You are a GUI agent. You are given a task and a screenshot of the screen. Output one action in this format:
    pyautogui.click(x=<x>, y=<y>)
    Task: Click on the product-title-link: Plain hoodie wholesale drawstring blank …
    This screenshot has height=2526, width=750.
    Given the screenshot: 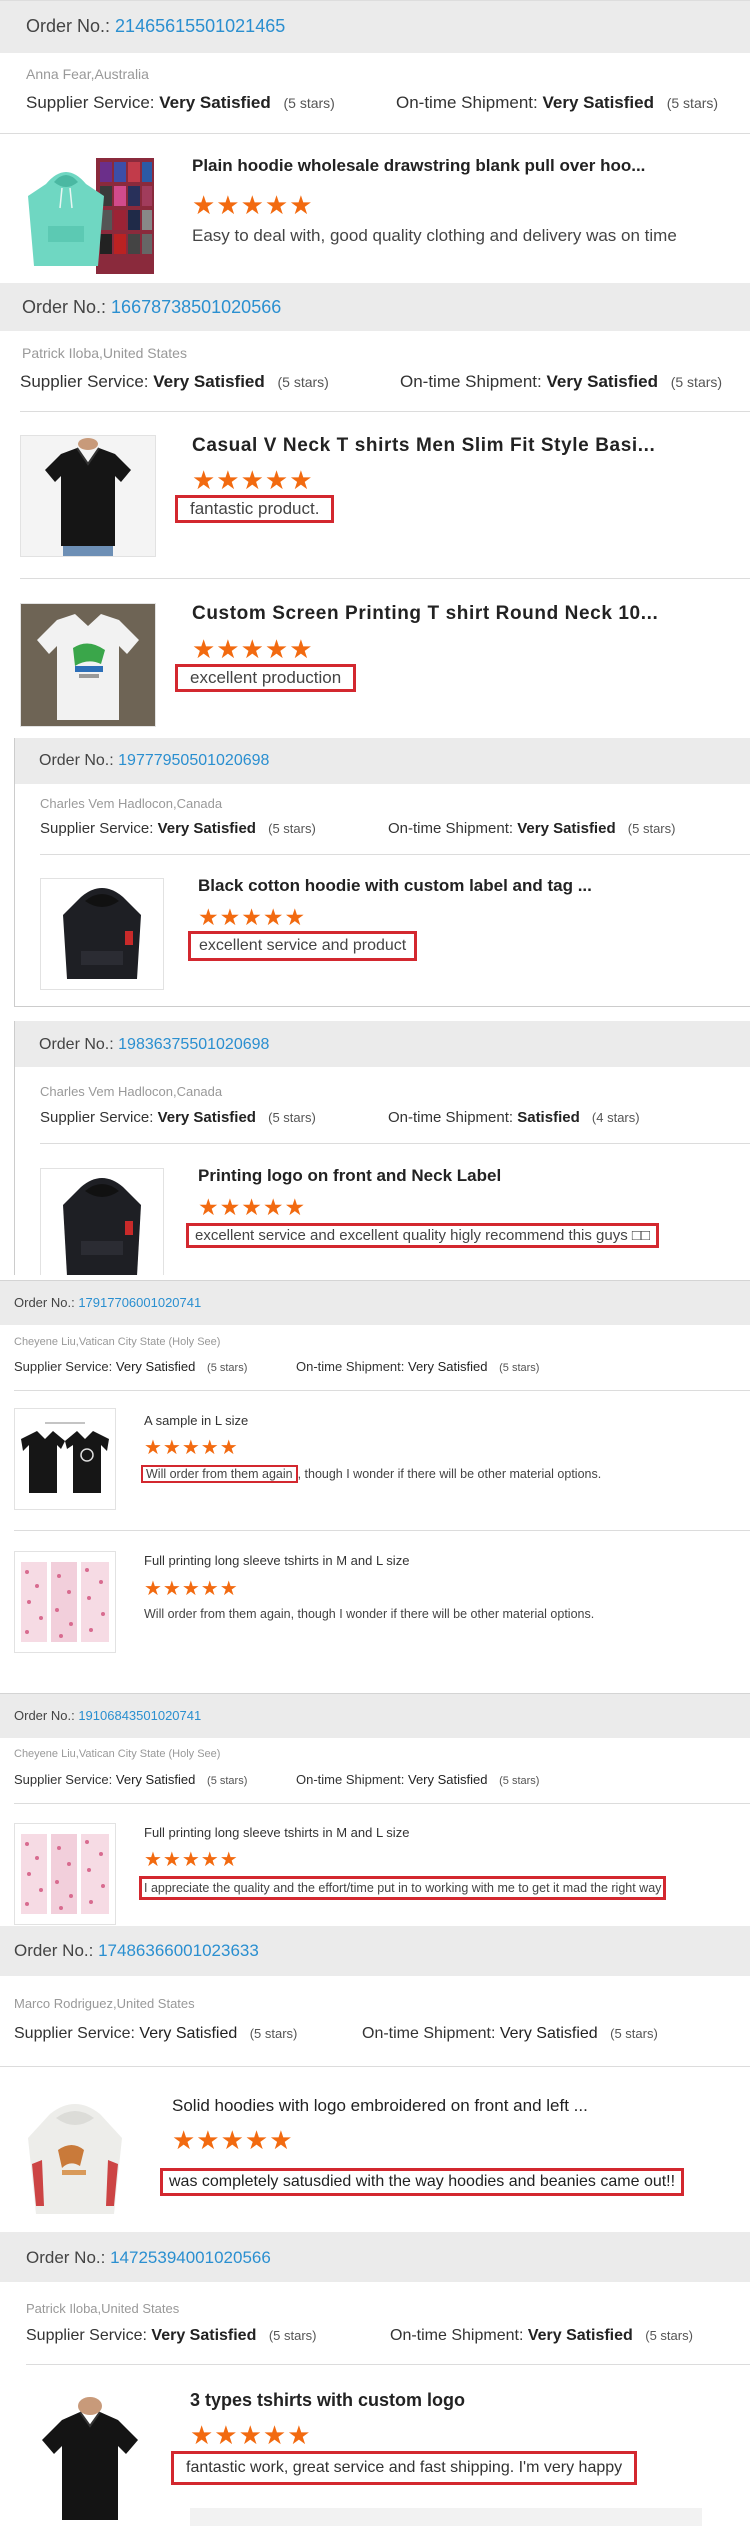 What is the action you would take?
    pyautogui.click(x=452, y=166)
    